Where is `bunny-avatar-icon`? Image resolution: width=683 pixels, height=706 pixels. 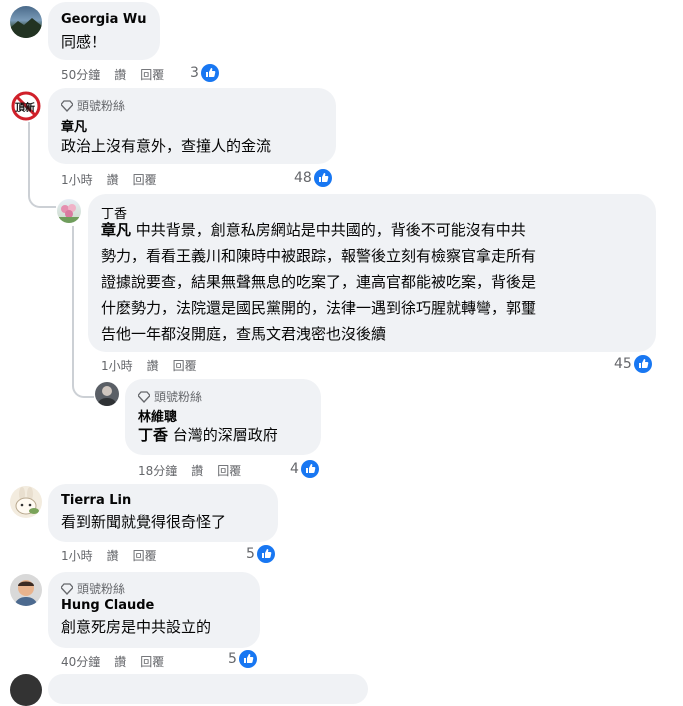 bunny-avatar-icon is located at coordinates (27, 501).